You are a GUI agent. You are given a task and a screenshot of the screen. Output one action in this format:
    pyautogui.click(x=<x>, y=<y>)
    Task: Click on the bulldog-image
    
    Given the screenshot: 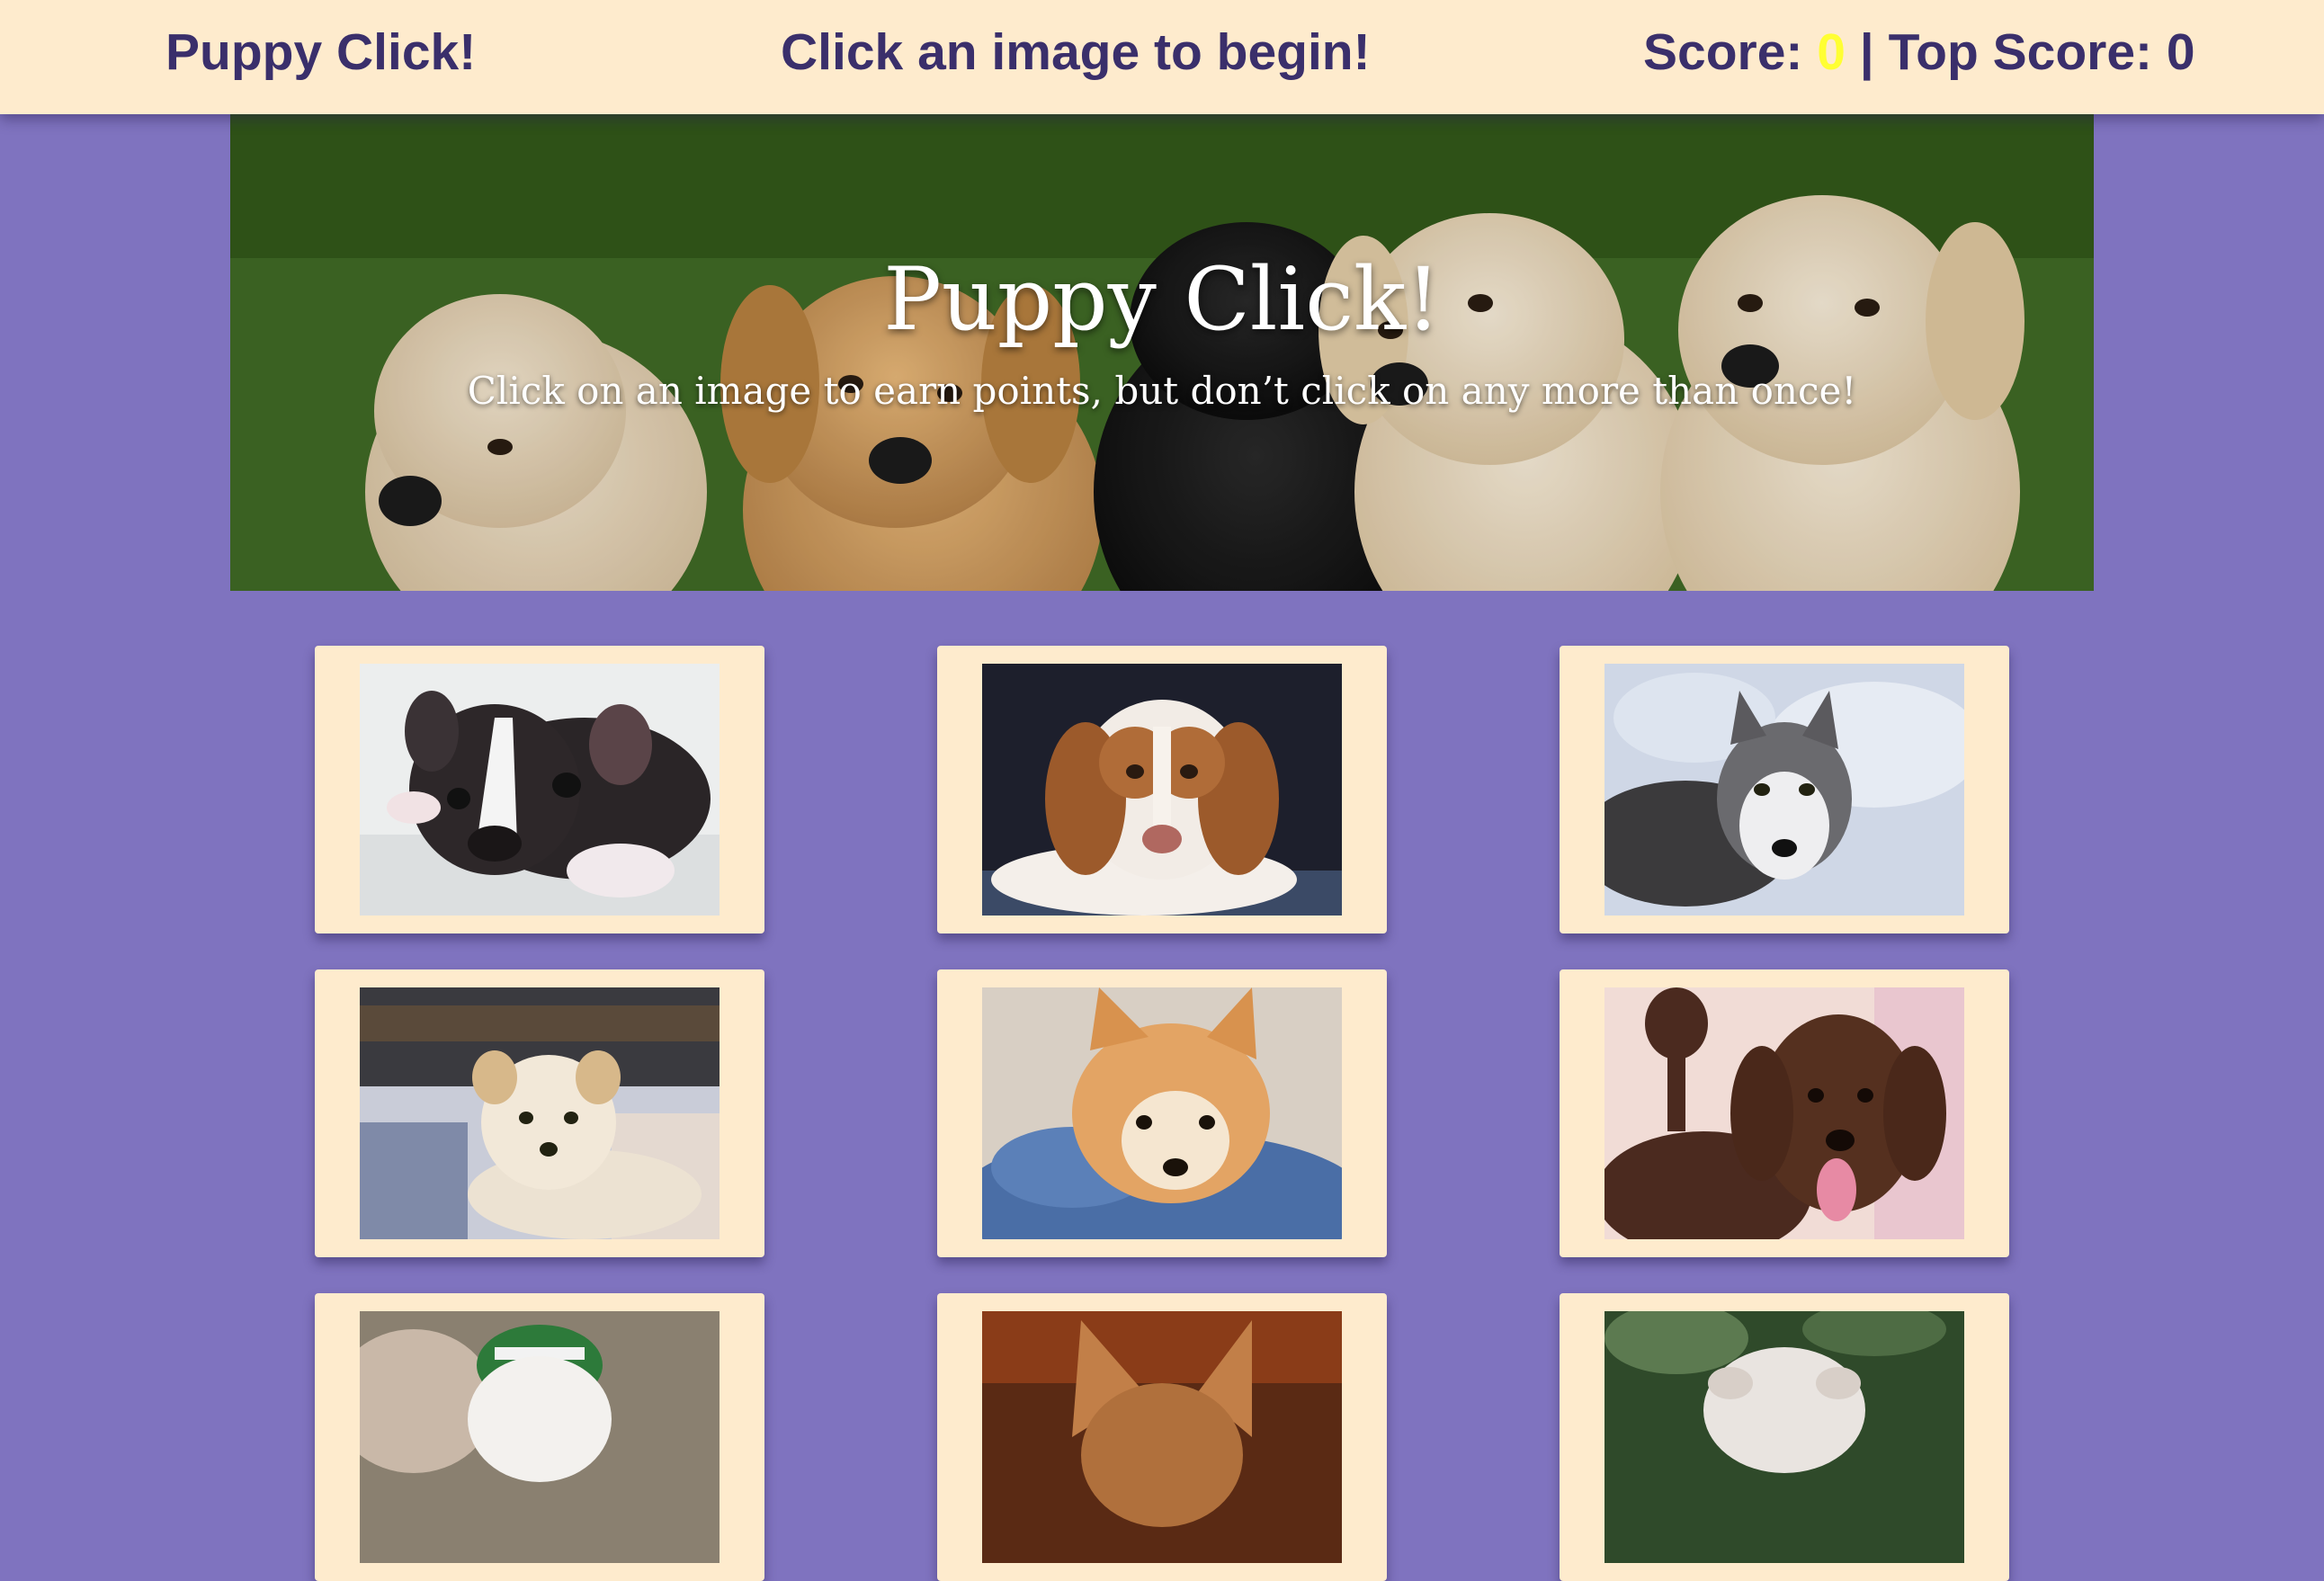 What is the action you would take?
    pyautogui.click(x=1784, y=1437)
    